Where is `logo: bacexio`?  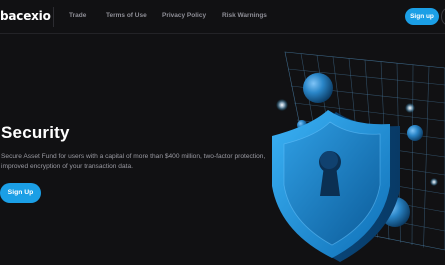 logo: bacexio is located at coordinates (25, 16).